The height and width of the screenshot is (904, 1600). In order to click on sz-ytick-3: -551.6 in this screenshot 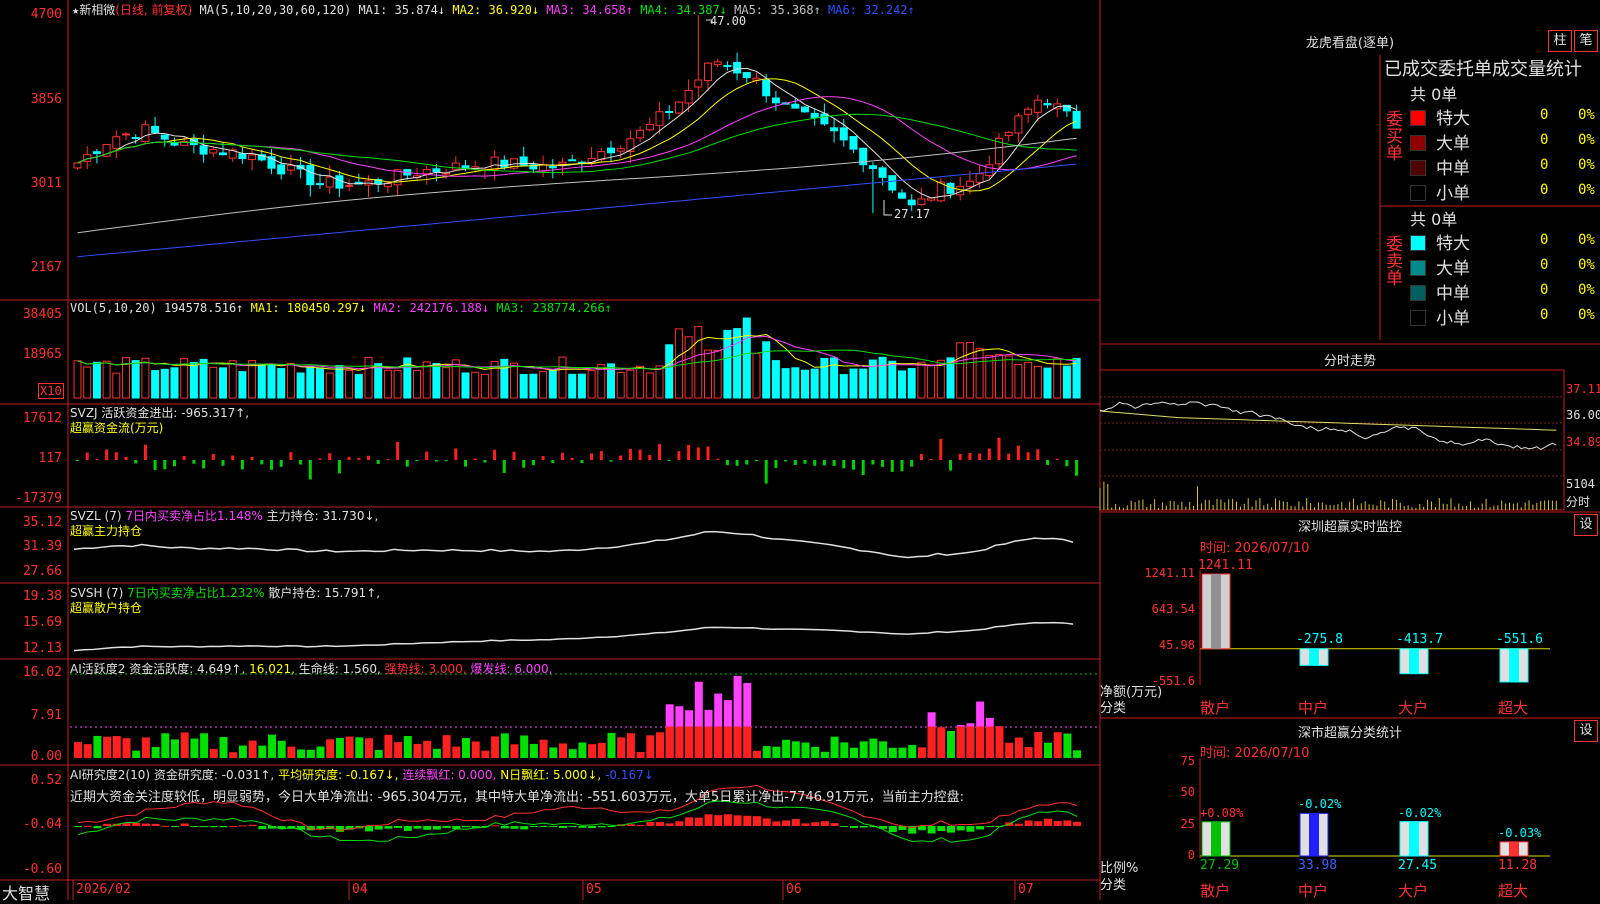, I will do `click(1173, 681)`.